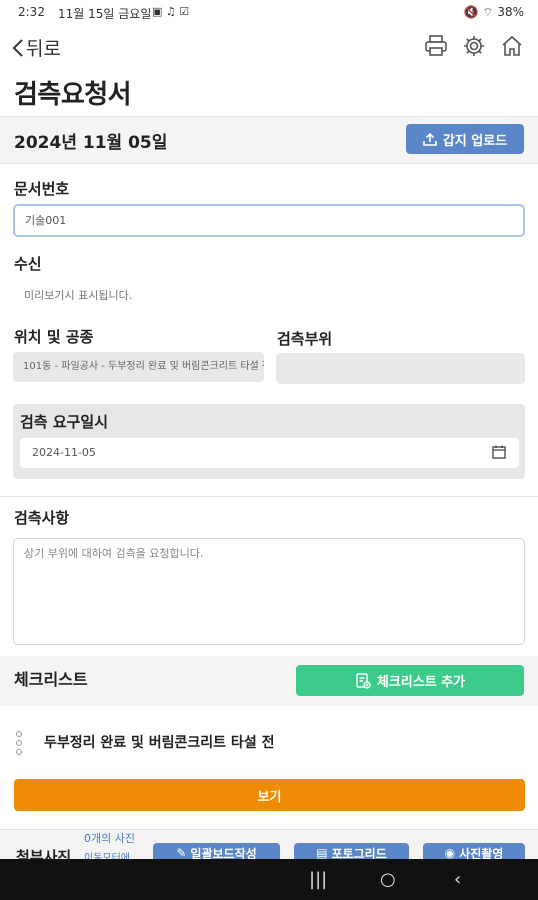 The height and width of the screenshot is (900, 538). What do you see at coordinates (457, 879) in the screenshot?
I see `back-nav-icon: ‹` at bounding box center [457, 879].